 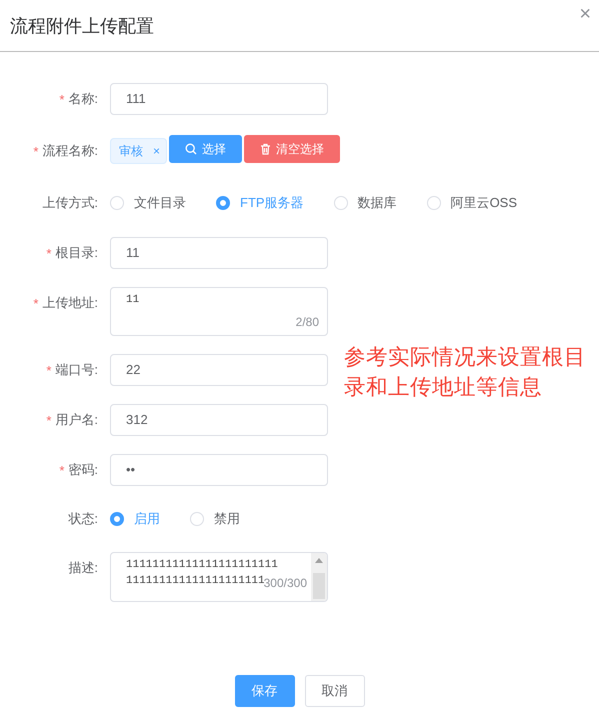 I want to click on input-field: ••, so click(x=219, y=470).